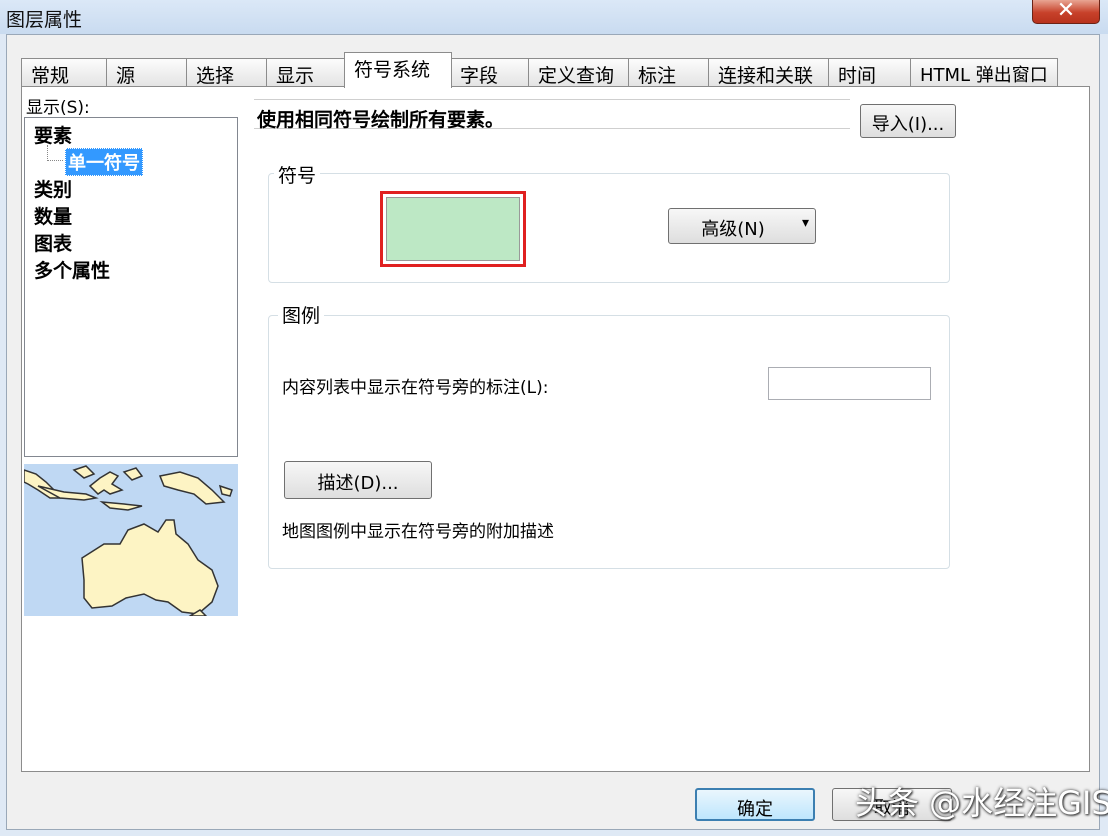  What do you see at coordinates (53, 188) in the screenshot?
I see `tree-item-categories: 类别` at bounding box center [53, 188].